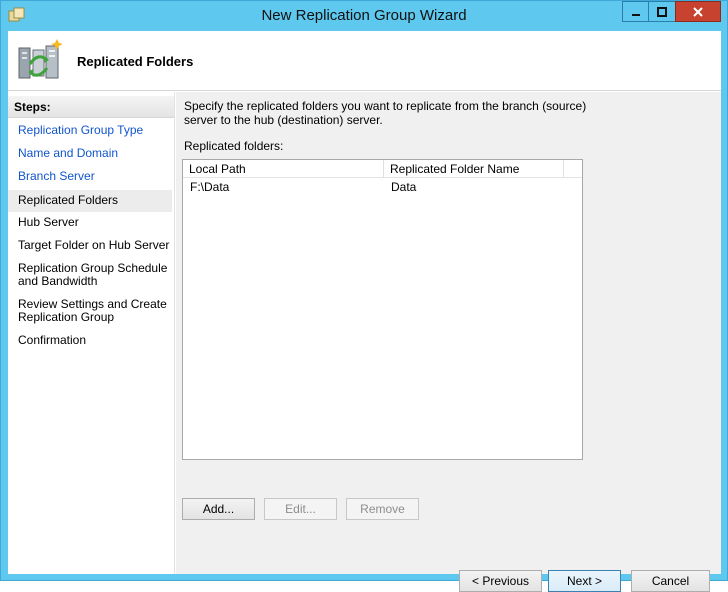 The image size is (728, 592). What do you see at coordinates (210, 187) in the screenshot?
I see `cell-local-path: F:\Data` at bounding box center [210, 187].